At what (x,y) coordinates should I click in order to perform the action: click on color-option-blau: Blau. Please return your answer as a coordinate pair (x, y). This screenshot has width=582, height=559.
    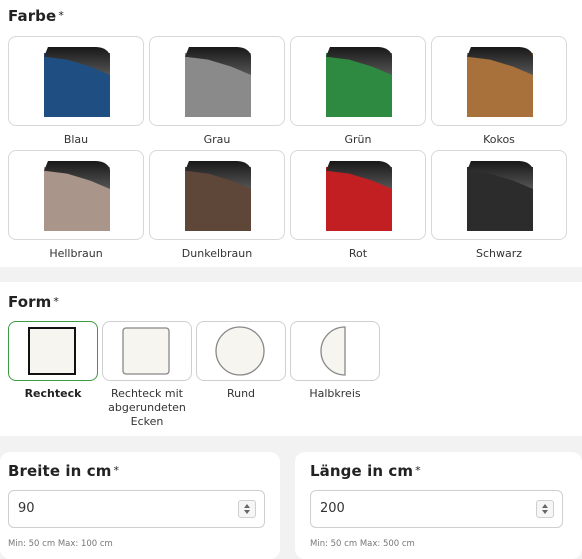
    Looking at the image, I should click on (76, 91).